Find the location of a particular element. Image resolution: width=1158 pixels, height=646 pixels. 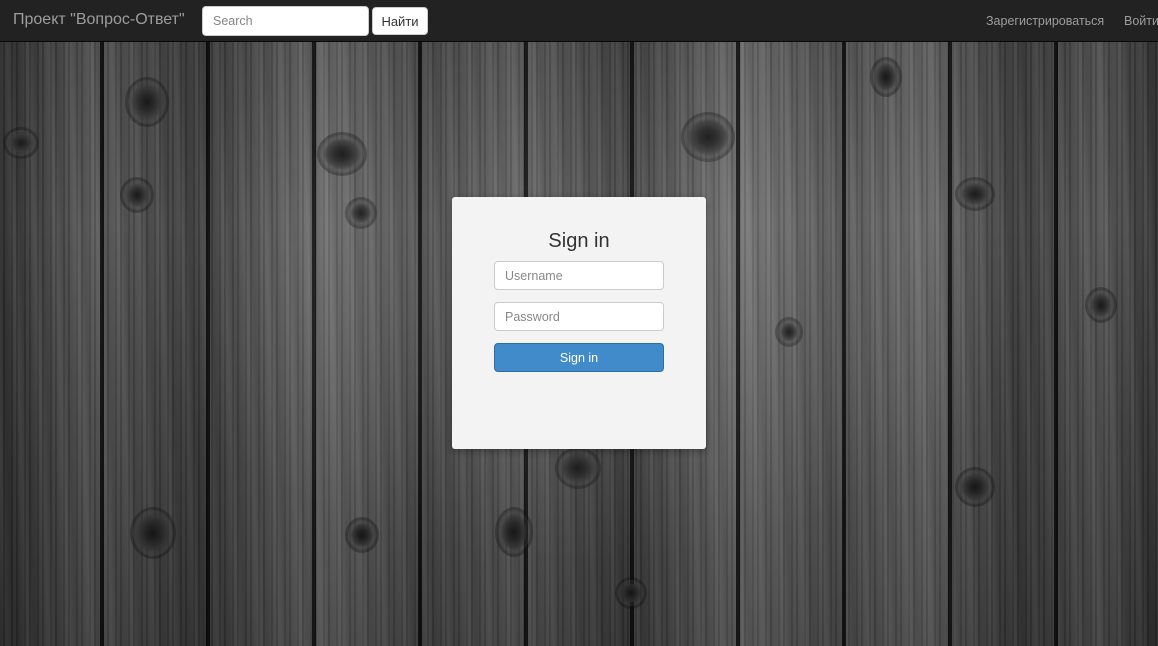

username-input is located at coordinates (579, 275).